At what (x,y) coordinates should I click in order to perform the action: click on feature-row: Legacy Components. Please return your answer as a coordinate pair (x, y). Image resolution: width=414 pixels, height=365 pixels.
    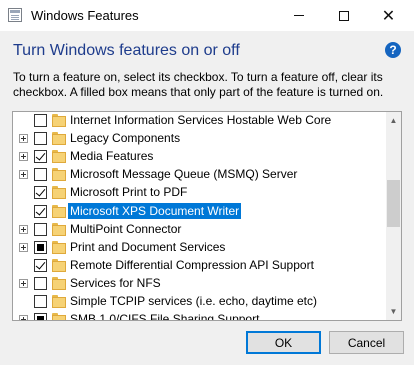
    Looking at the image, I should click on (200, 138).